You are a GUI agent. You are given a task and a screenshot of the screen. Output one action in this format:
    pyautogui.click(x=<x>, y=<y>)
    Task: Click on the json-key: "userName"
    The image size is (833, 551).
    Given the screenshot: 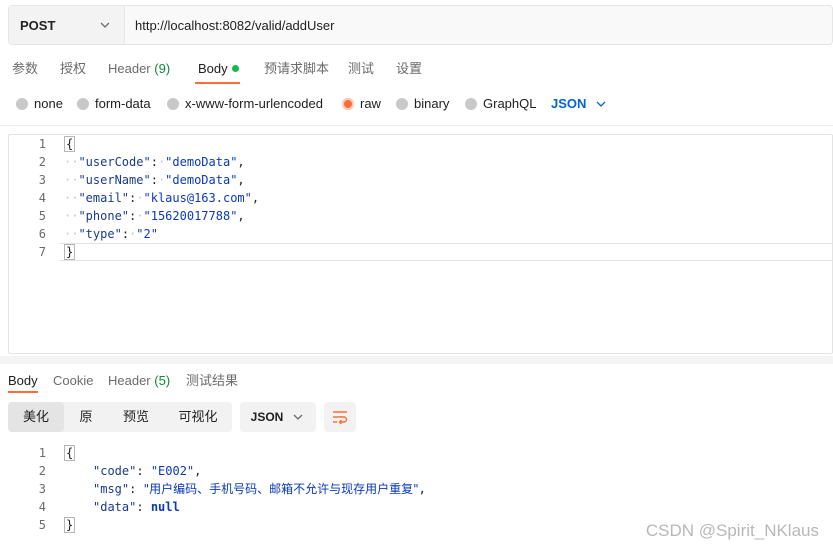 What is the action you would take?
    pyautogui.click(x=114, y=180)
    